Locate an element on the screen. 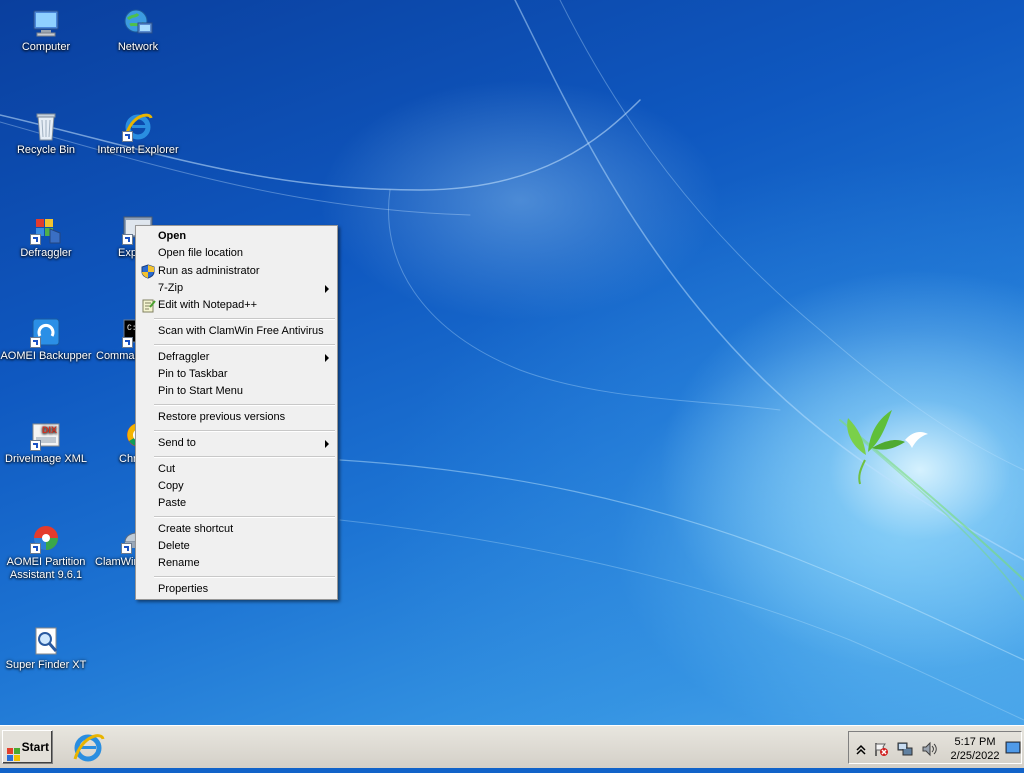 The height and width of the screenshot is (773, 1024). menu-item-create-shortcut: Create shortcut is located at coordinates (236, 529).